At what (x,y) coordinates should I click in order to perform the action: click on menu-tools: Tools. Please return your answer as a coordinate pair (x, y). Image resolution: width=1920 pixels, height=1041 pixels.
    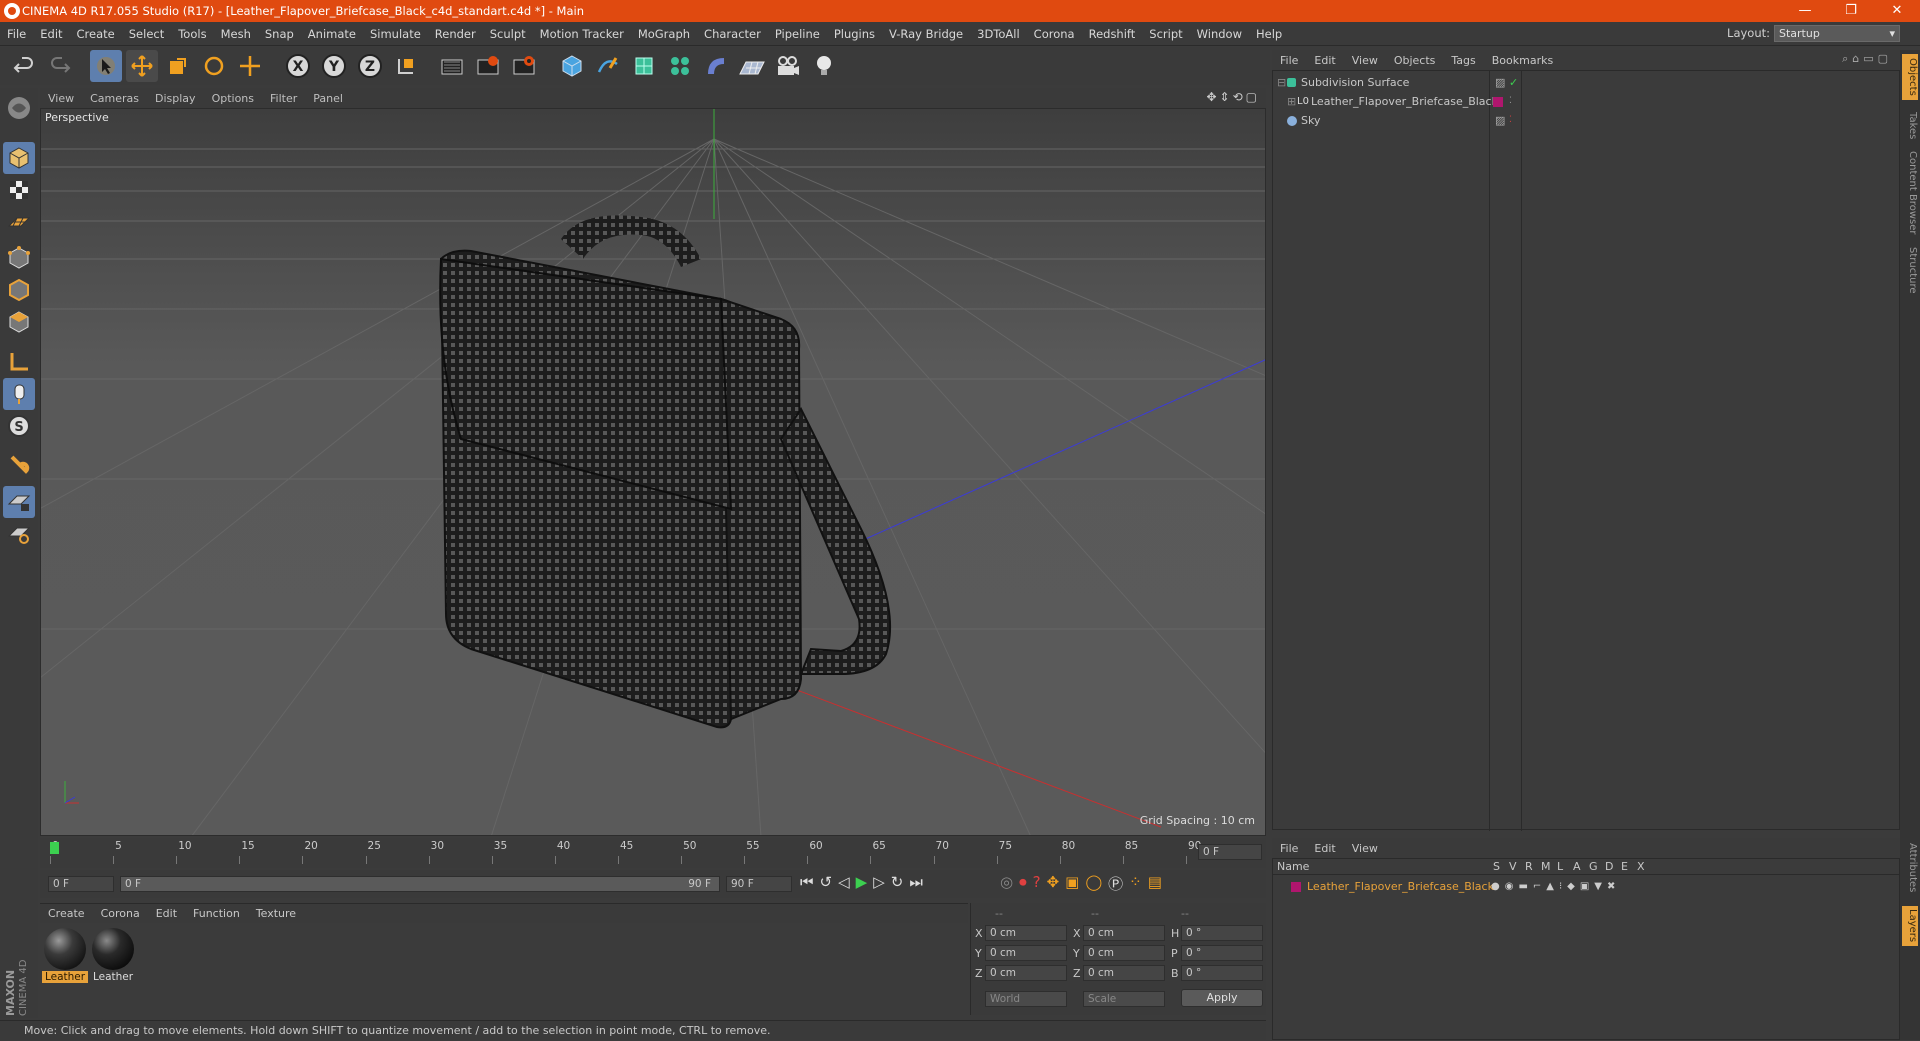
    Looking at the image, I should click on (192, 34).